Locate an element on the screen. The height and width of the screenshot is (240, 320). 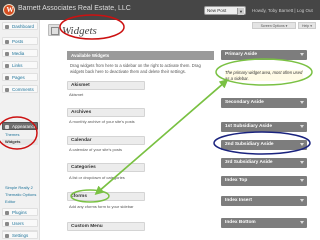
comments-icon is located at coordinates (7, 90).